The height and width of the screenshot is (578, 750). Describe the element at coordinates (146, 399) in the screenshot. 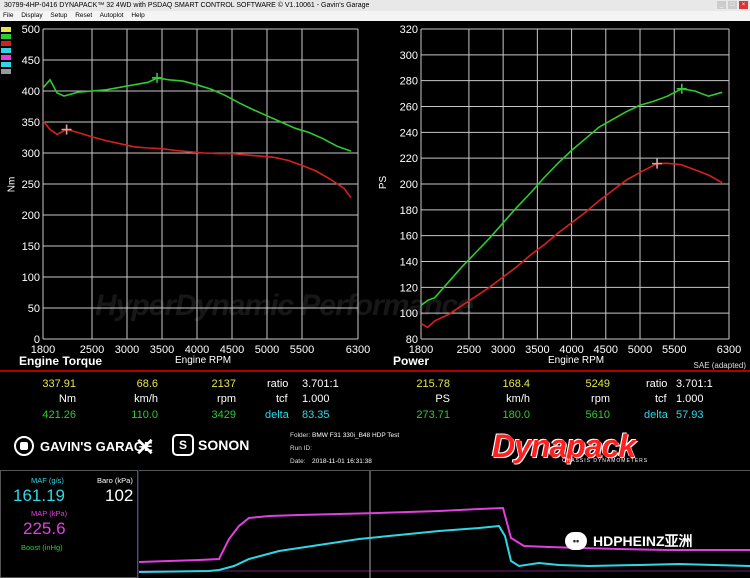

I see `speed-unit: km/h` at that location.